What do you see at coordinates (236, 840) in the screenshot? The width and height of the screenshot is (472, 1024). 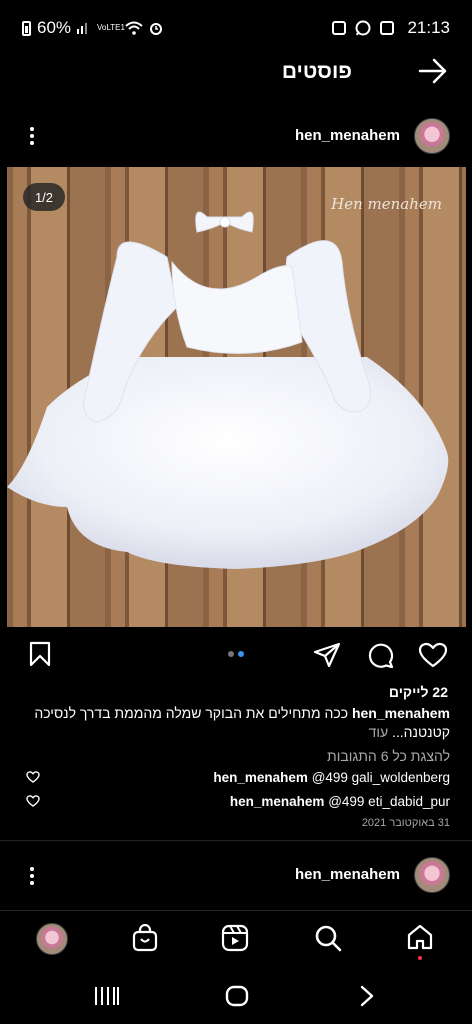 I see `post-divider` at bounding box center [236, 840].